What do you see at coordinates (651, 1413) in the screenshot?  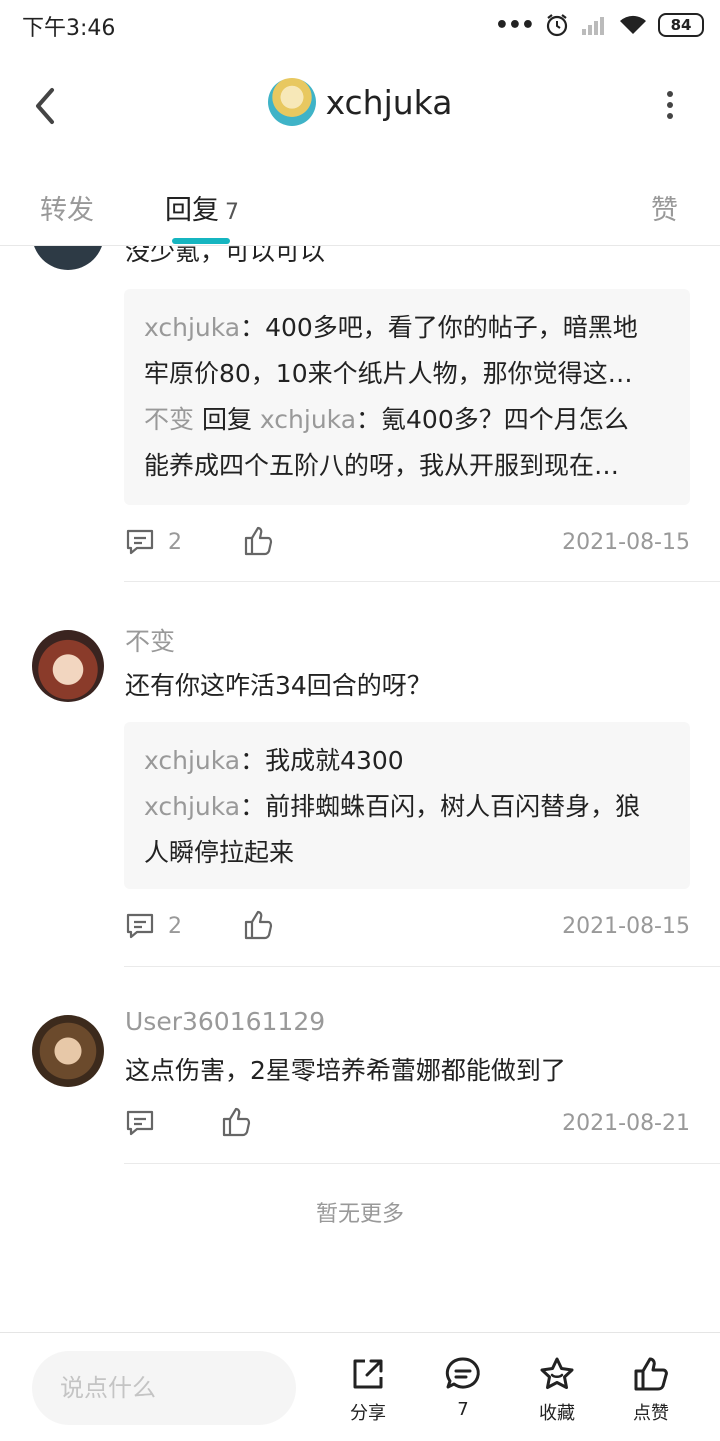 I see `like-label: 点赞` at bounding box center [651, 1413].